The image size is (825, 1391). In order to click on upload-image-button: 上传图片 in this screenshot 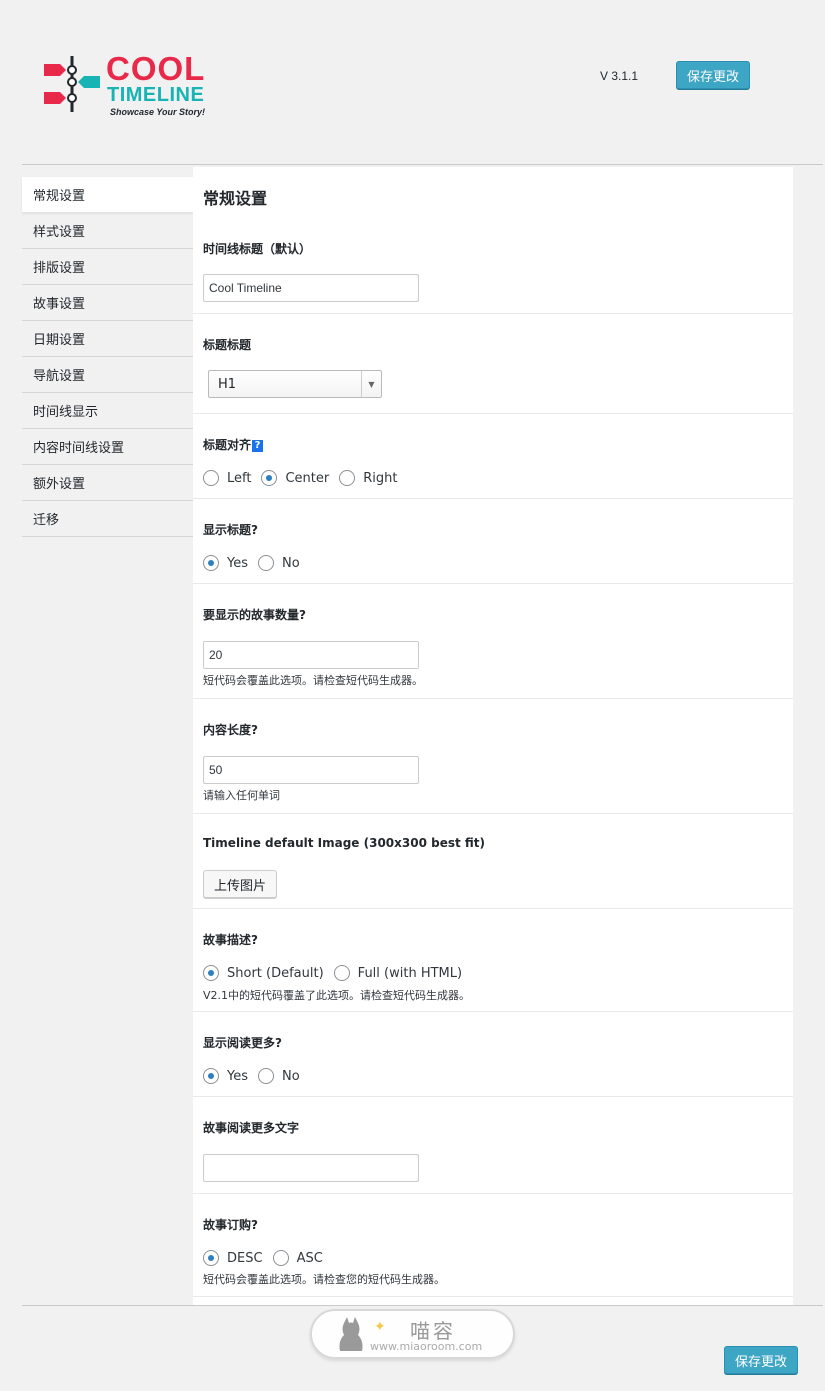, I will do `click(240, 884)`.